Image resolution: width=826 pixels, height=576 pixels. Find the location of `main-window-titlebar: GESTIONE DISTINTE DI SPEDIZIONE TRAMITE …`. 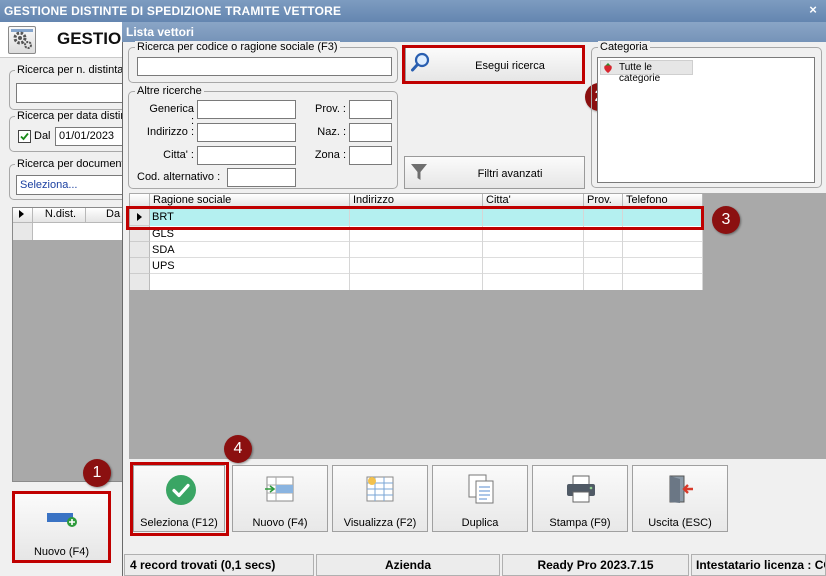

main-window-titlebar: GESTIONE DISTINTE DI SPEDIZIONE TRAMITE … is located at coordinates (413, 11).